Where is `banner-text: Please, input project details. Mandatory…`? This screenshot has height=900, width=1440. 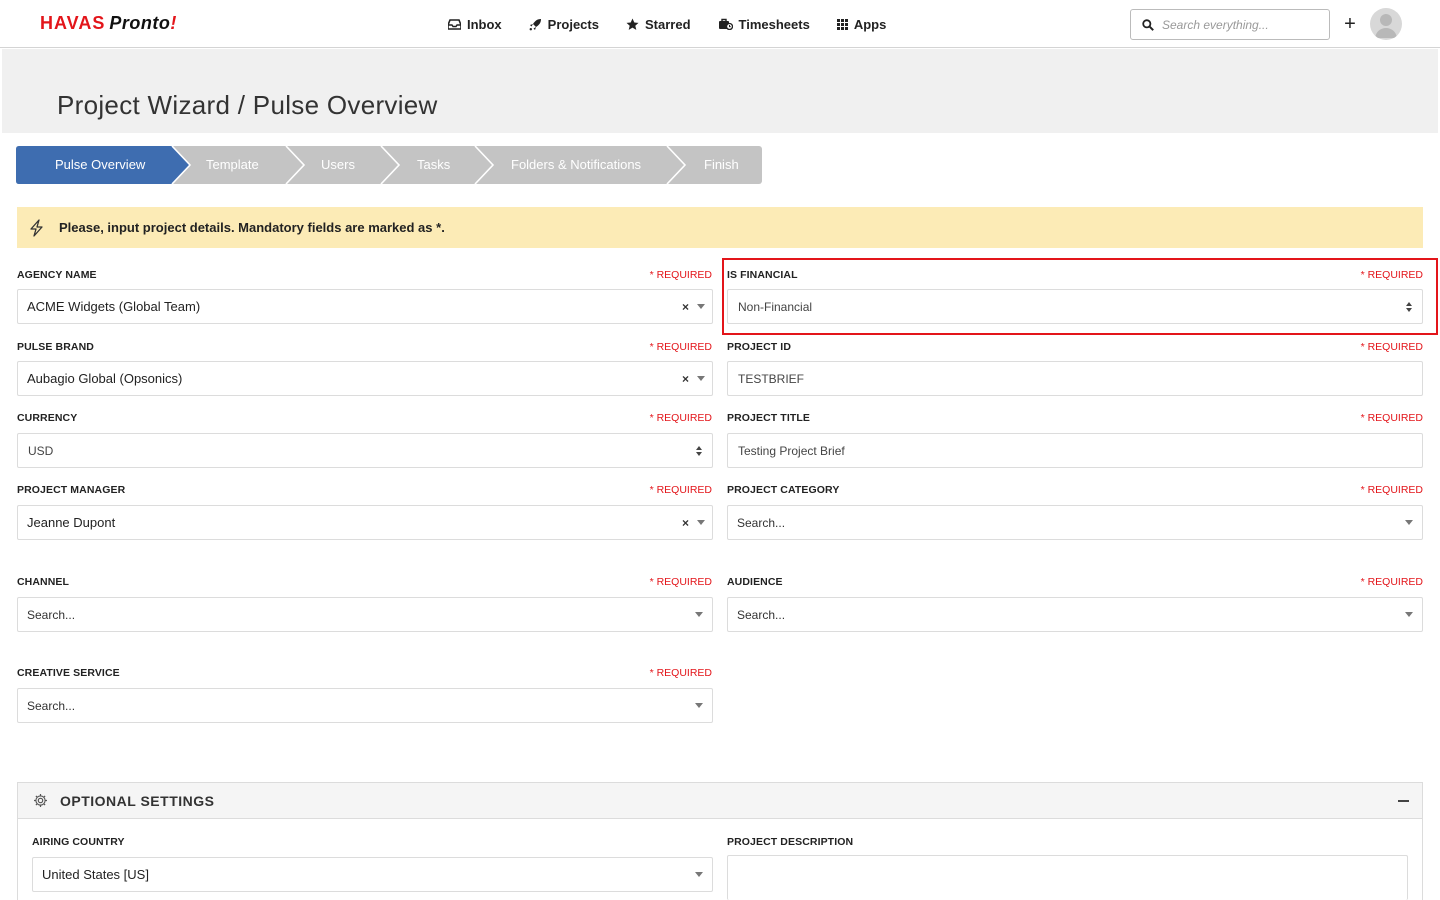 banner-text: Please, input project details. Mandatory… is located at coordinates (252, 227).